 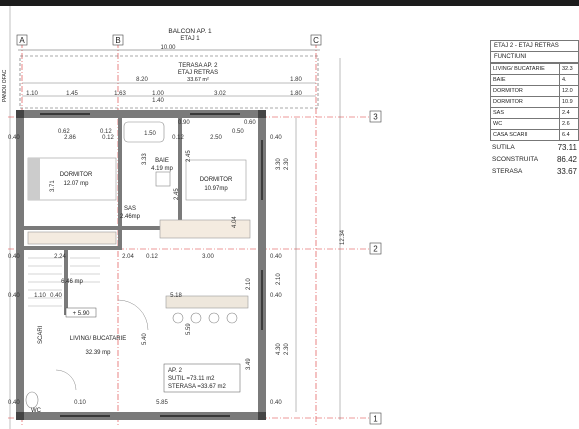 What do you see at coordinates (72, 282) in the screenshot?
I see `room-stairs-area: 6.46 mp` at bounding box center [72, 282].